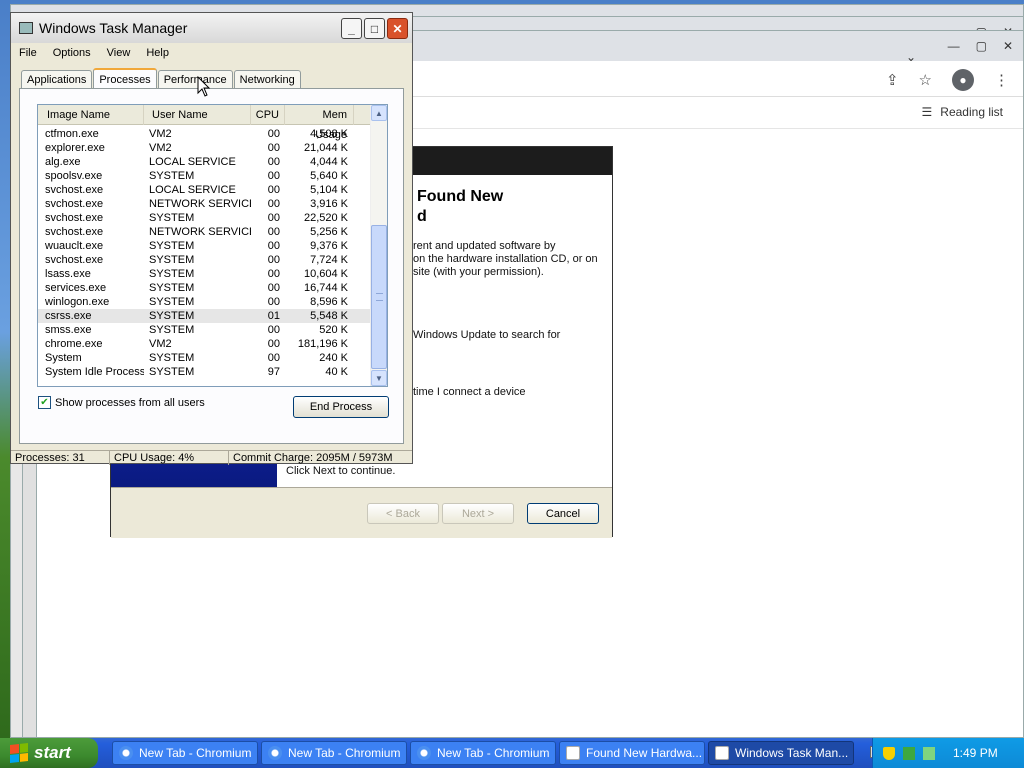  Describe the element at coordinates (75, 148) in the screenshot. I see `process-name: explorer.exe` at that location.